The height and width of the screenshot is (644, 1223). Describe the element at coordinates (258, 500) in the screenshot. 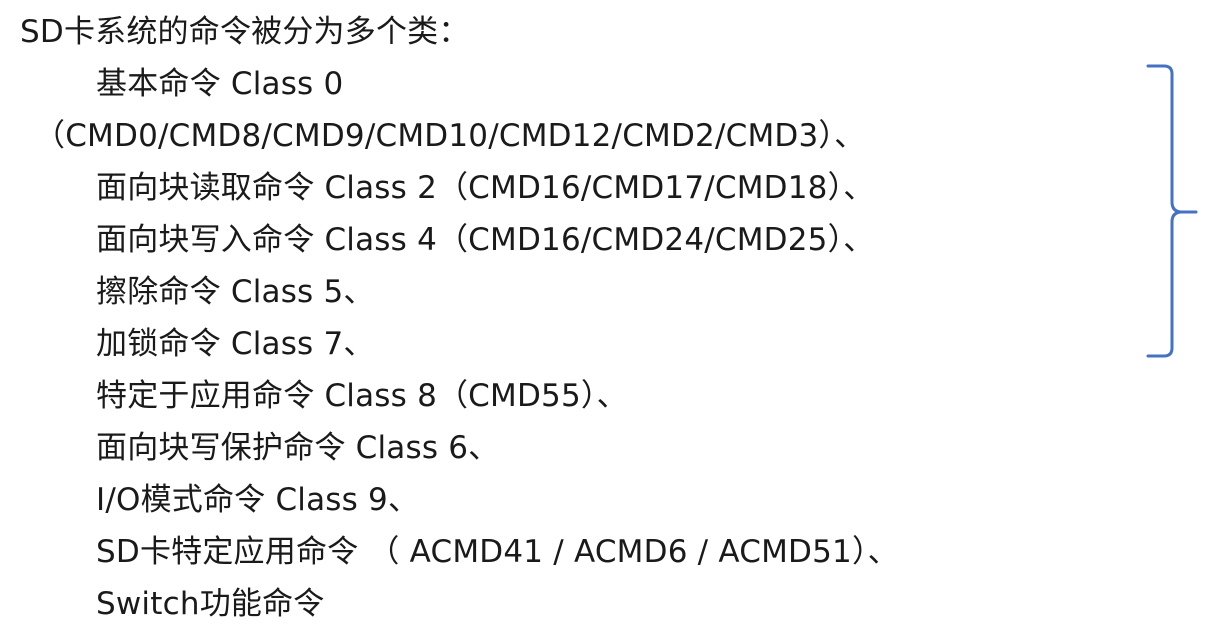

I see `list-item-class-9: I/O模式命令 Class 9、` at that location.